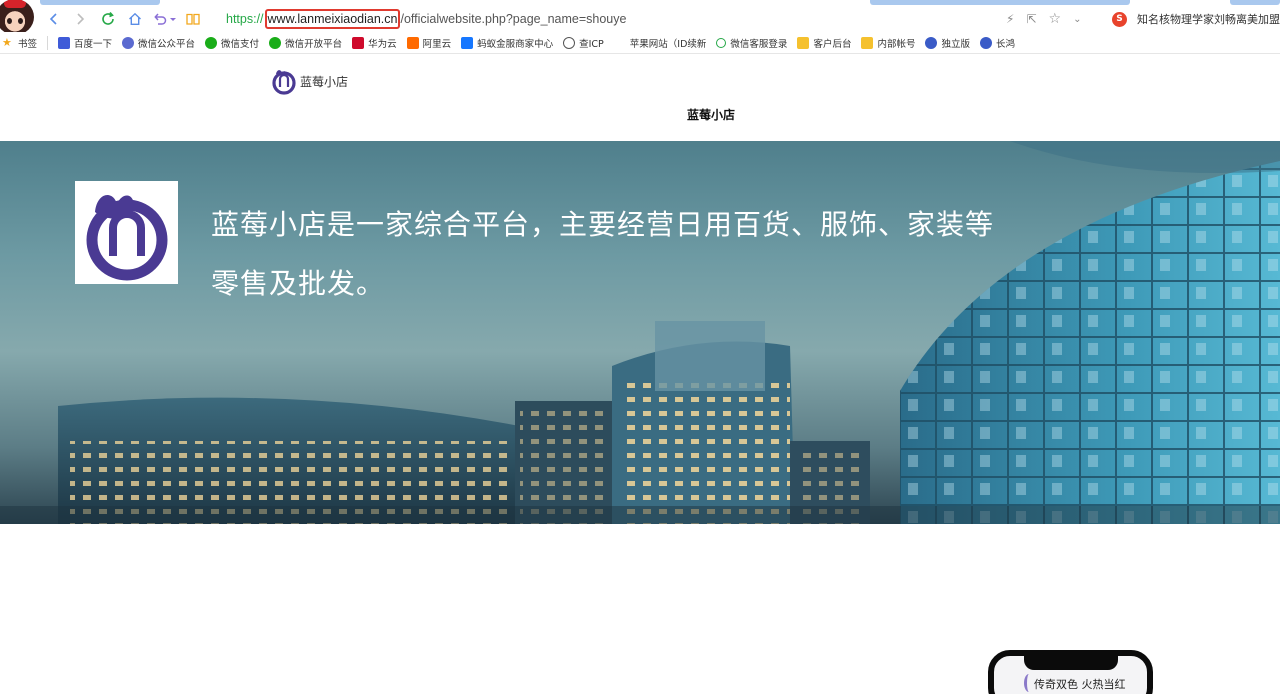 The width and height of the screenshot is (1280, 694). Describe the element at coordinates (591, 44) in the screenshot. I see `bookmark-label: 查ICP` at that location.